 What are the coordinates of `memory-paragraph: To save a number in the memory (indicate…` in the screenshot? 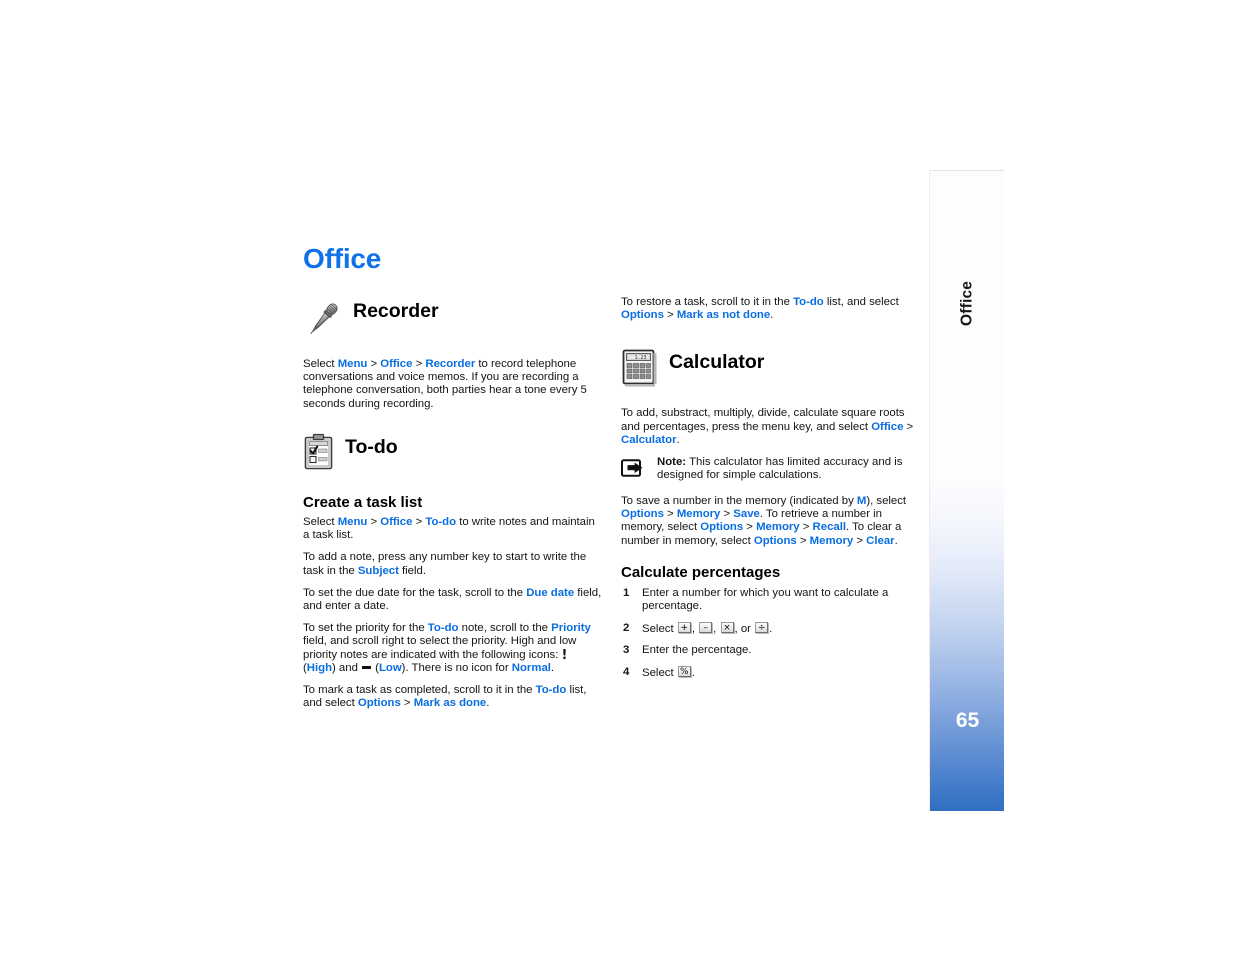 It's located at (771, 521).